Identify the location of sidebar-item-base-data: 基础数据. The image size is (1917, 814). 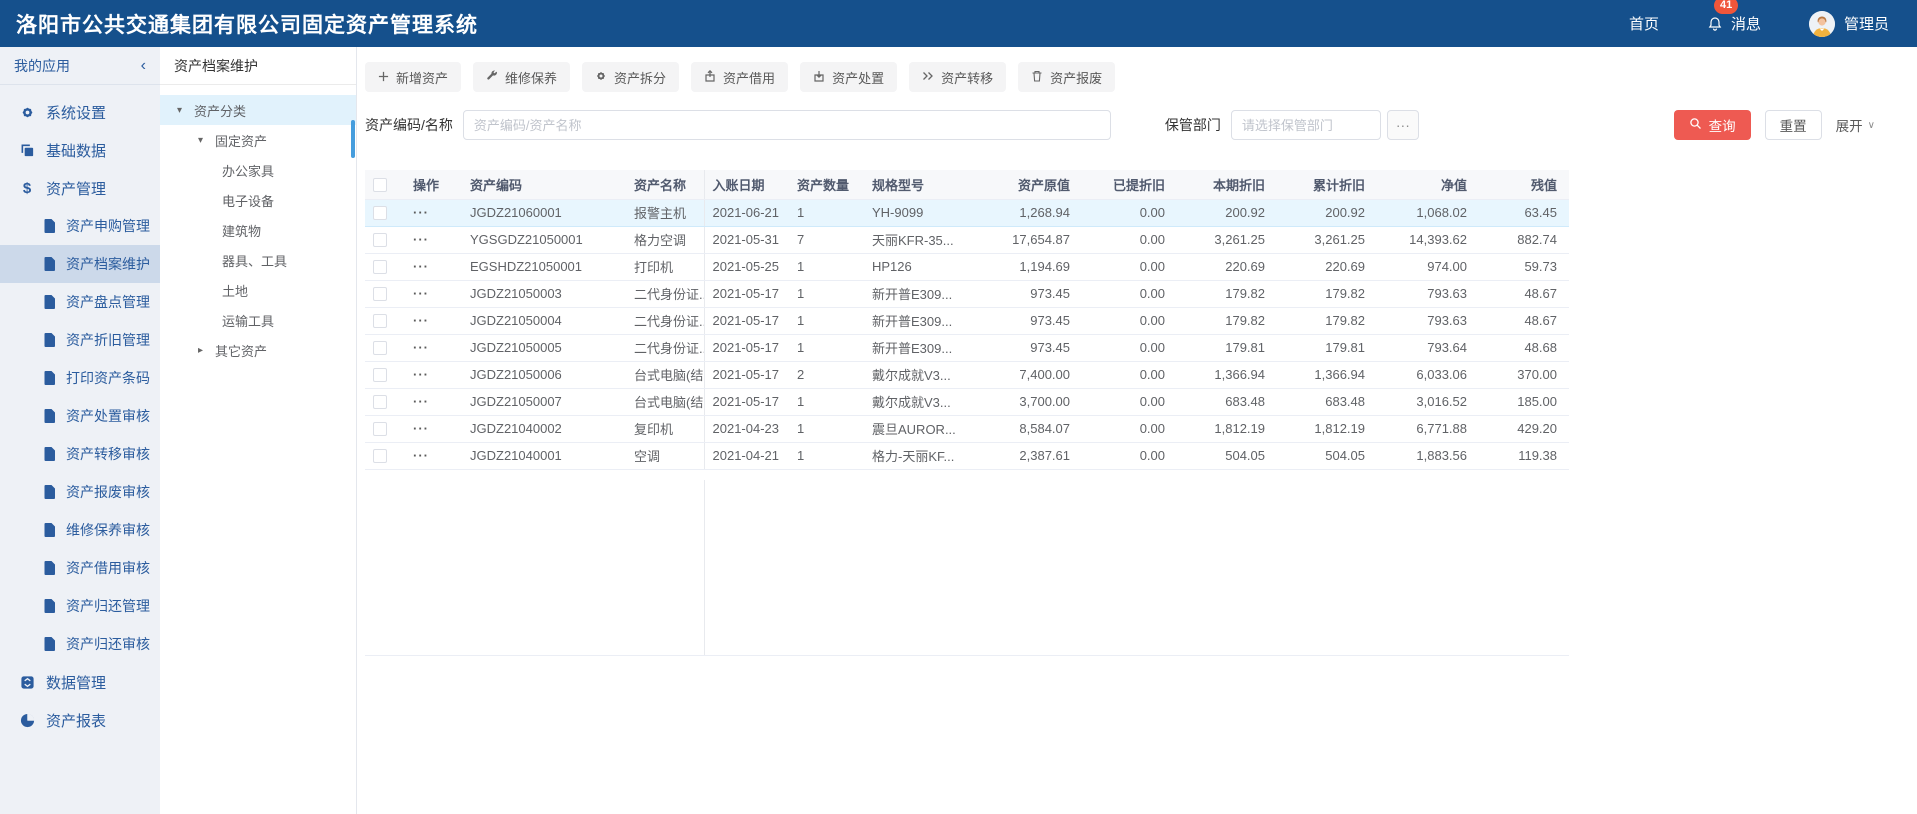
(80, 150).